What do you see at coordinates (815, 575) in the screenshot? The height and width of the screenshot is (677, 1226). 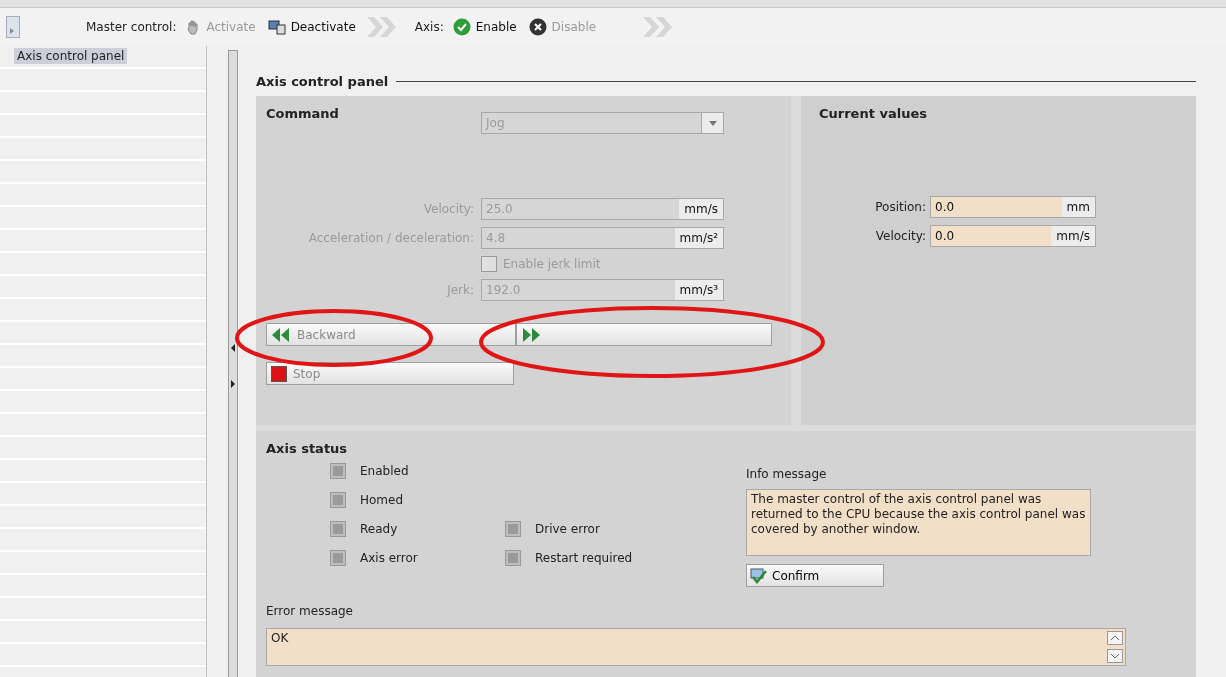 I see `confirm-button: Confirm` at bounding box center [815, 575].